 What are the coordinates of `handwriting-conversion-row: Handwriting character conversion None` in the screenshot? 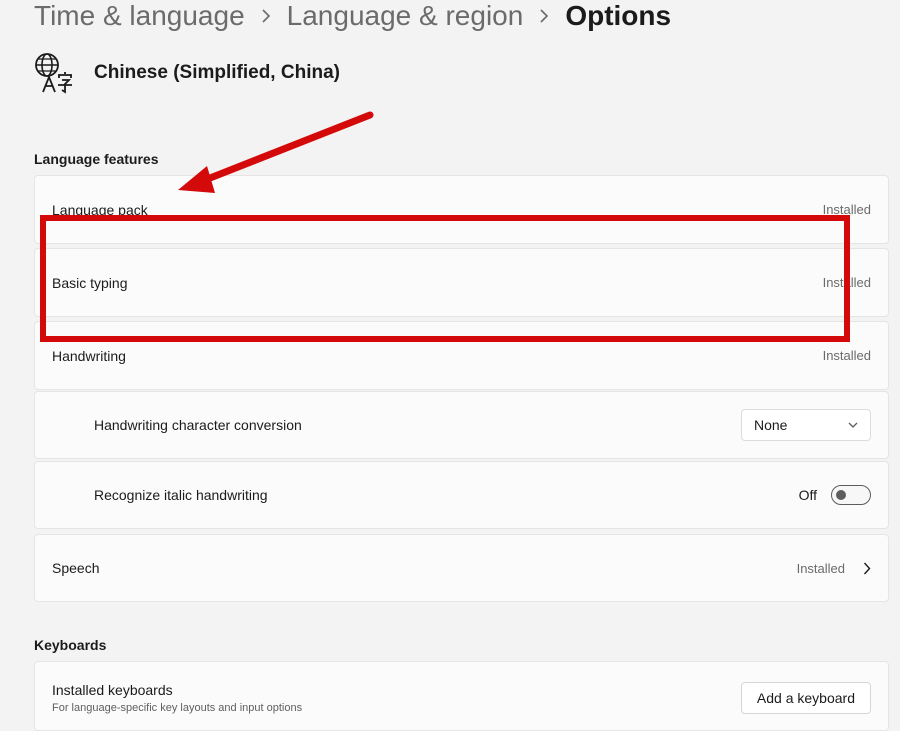 It's located at (461, 425).